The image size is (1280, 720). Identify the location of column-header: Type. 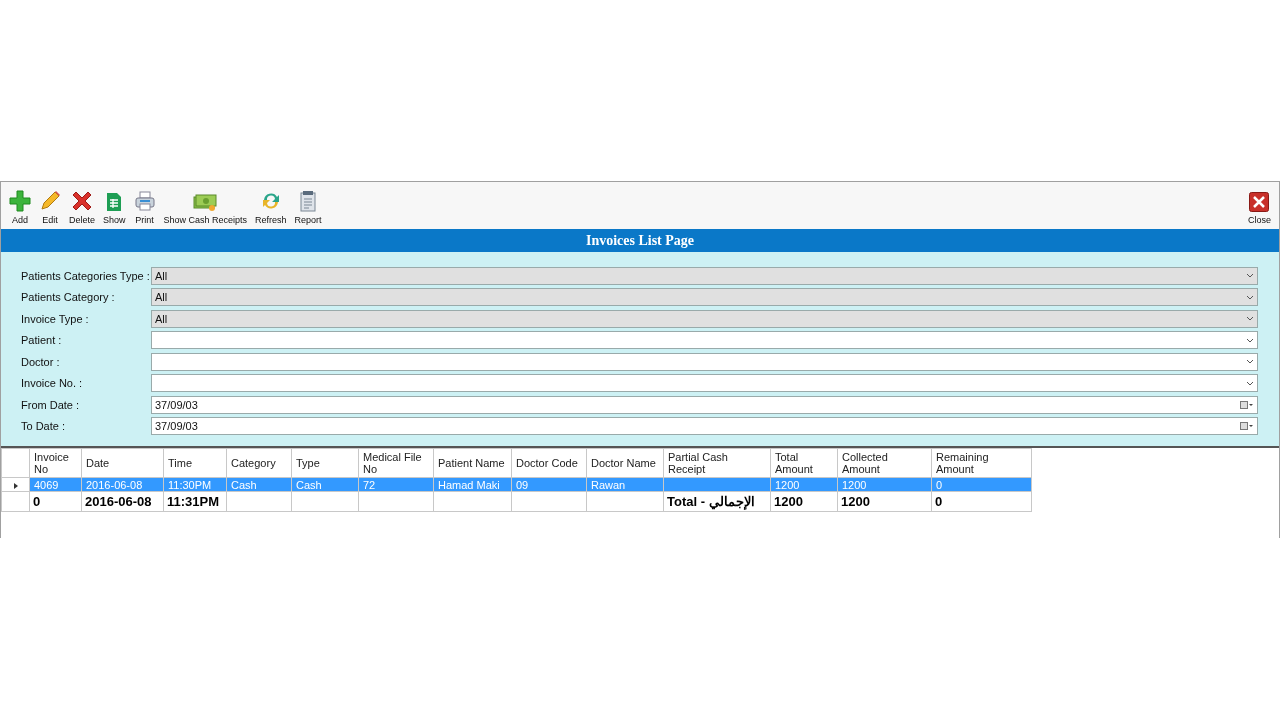
(325, 463).